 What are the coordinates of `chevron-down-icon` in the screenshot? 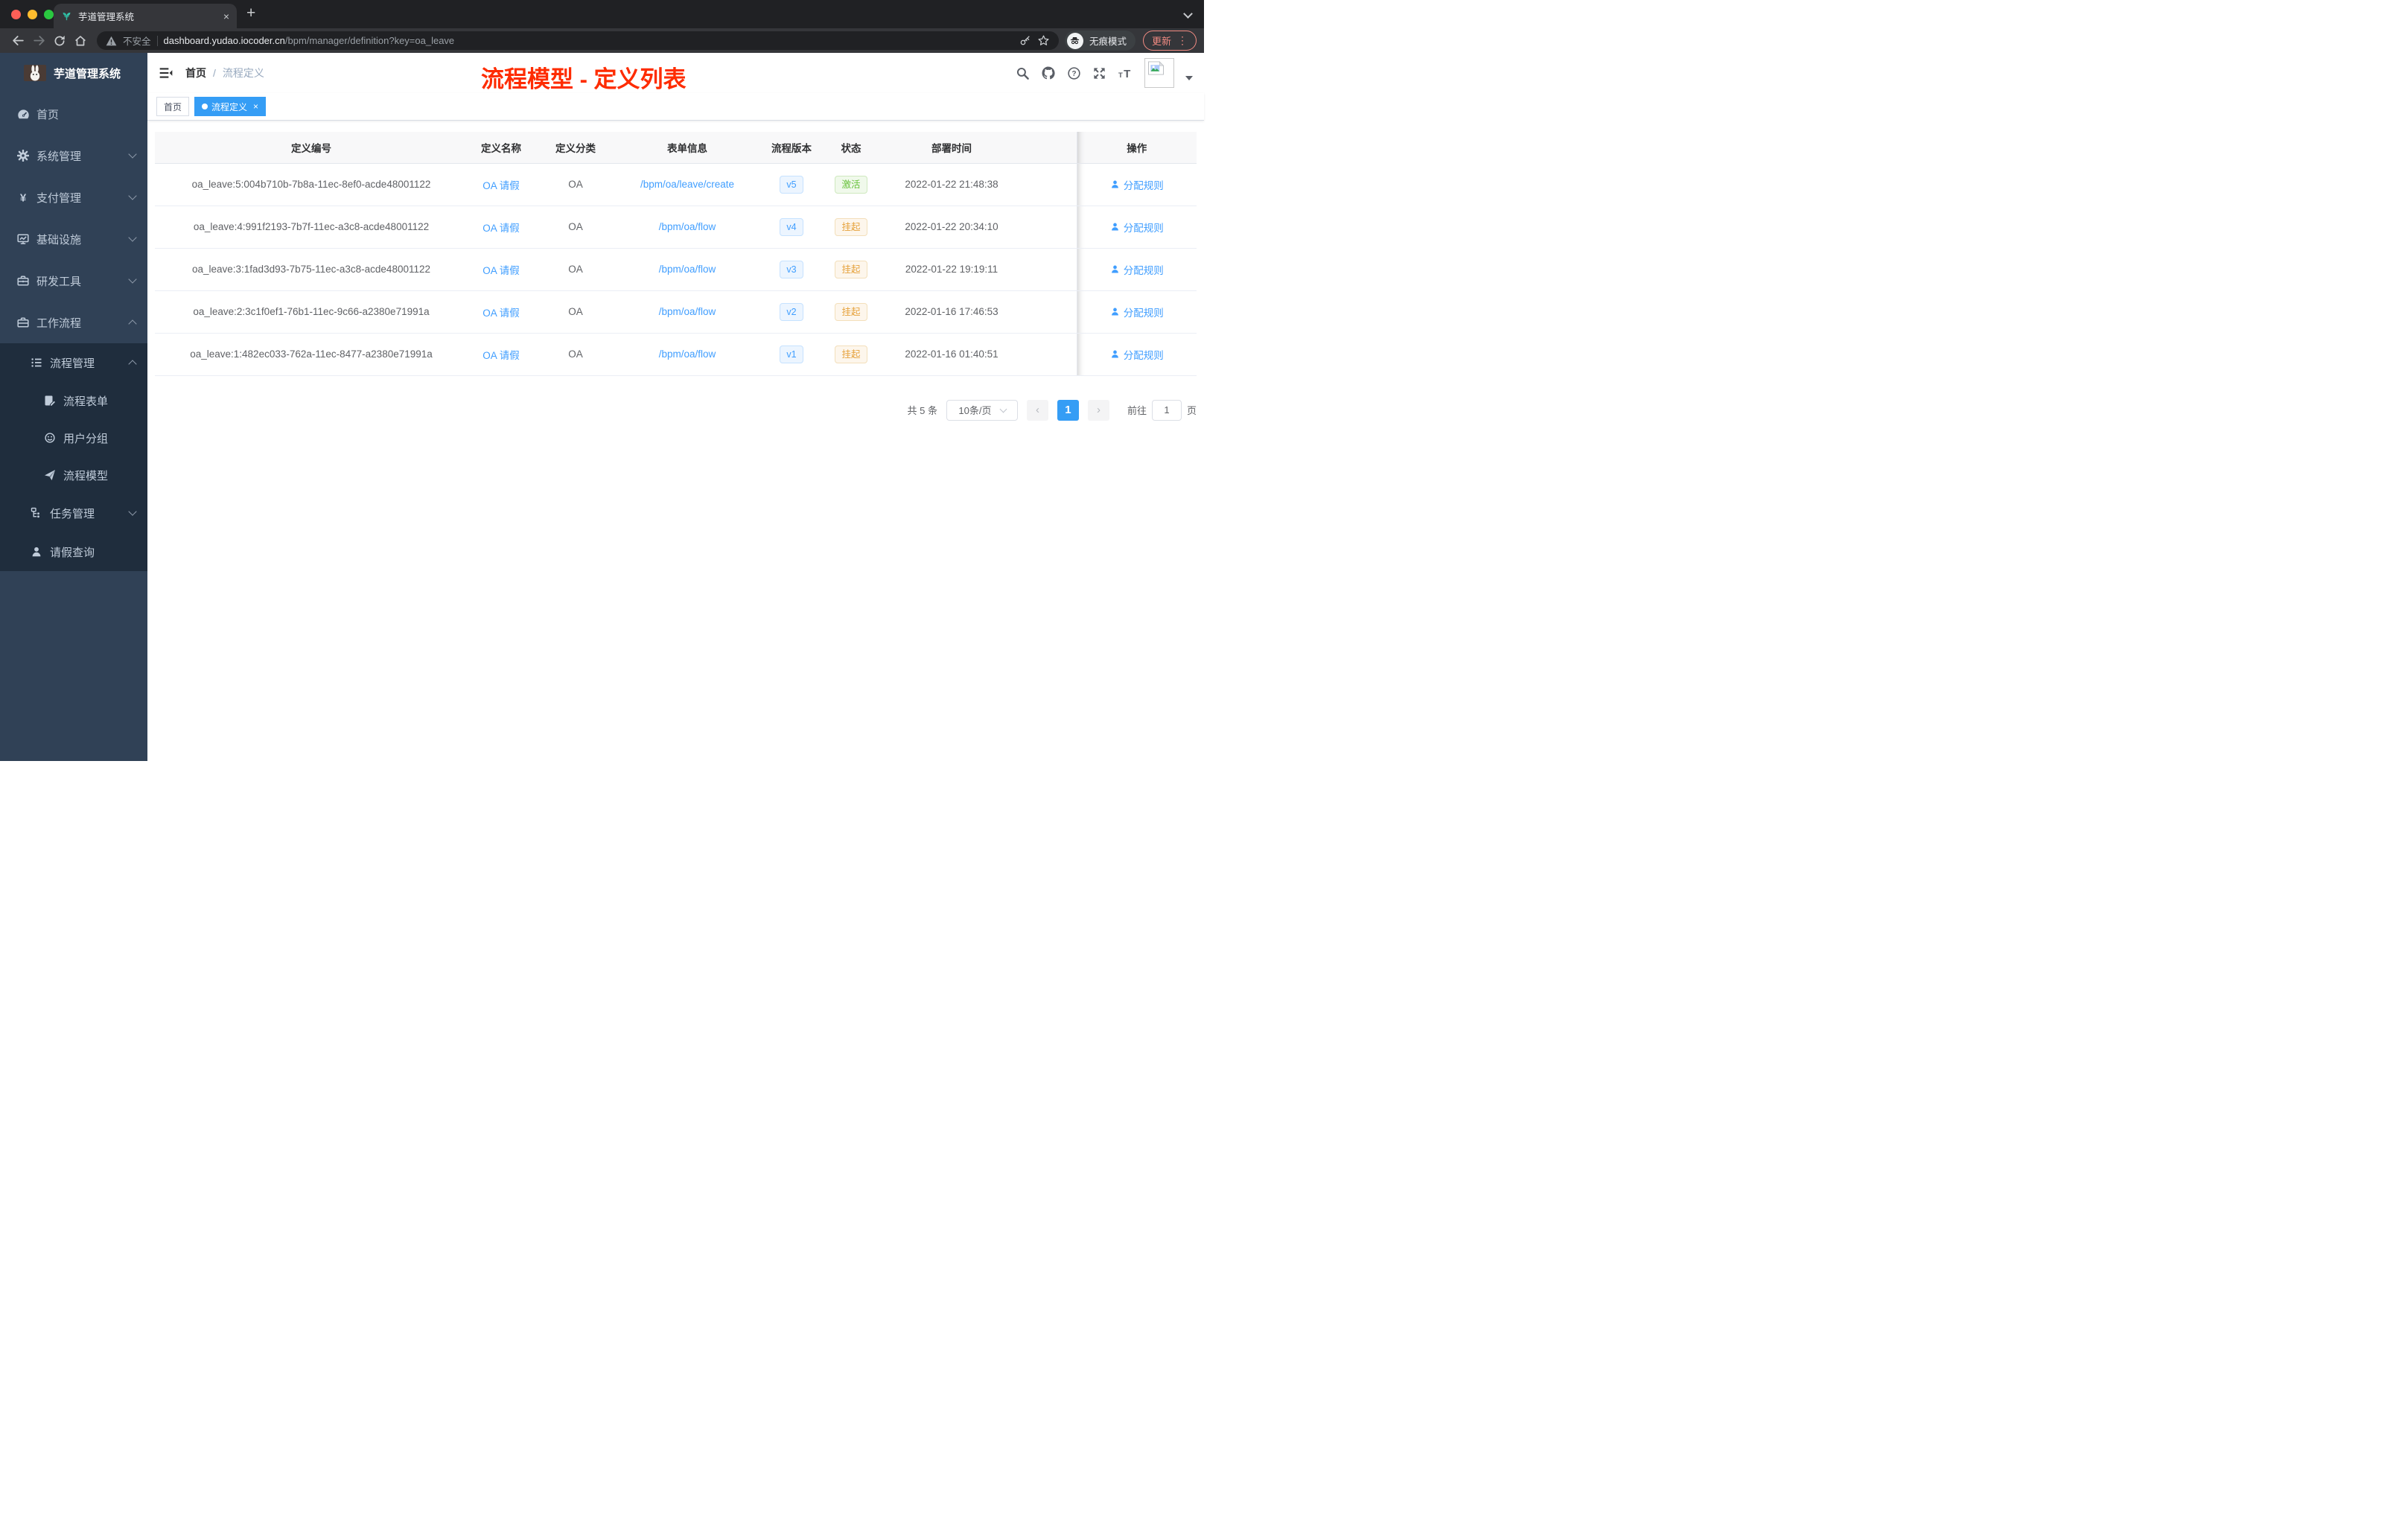 It's located at (132, 511).